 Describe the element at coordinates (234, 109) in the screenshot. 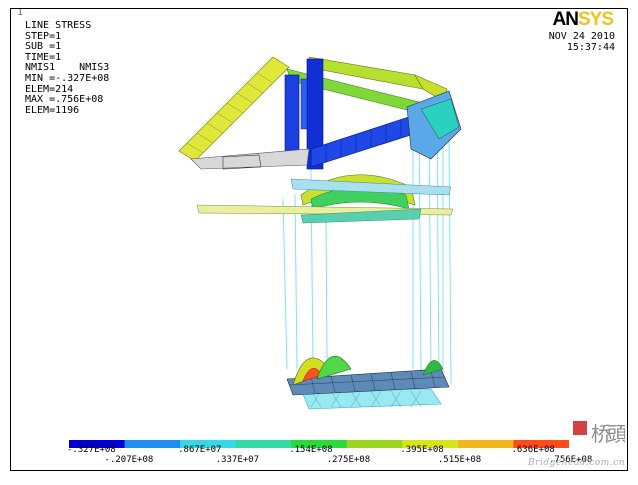

I see `member-left-diagonal` at that location.